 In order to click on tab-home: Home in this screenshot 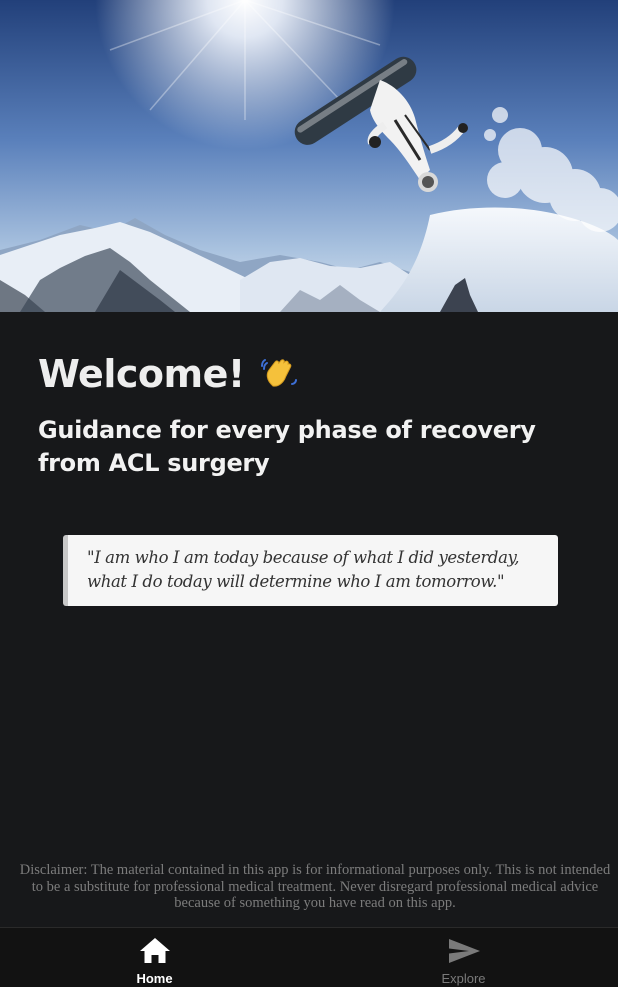, I will do `click(154, 957)`.